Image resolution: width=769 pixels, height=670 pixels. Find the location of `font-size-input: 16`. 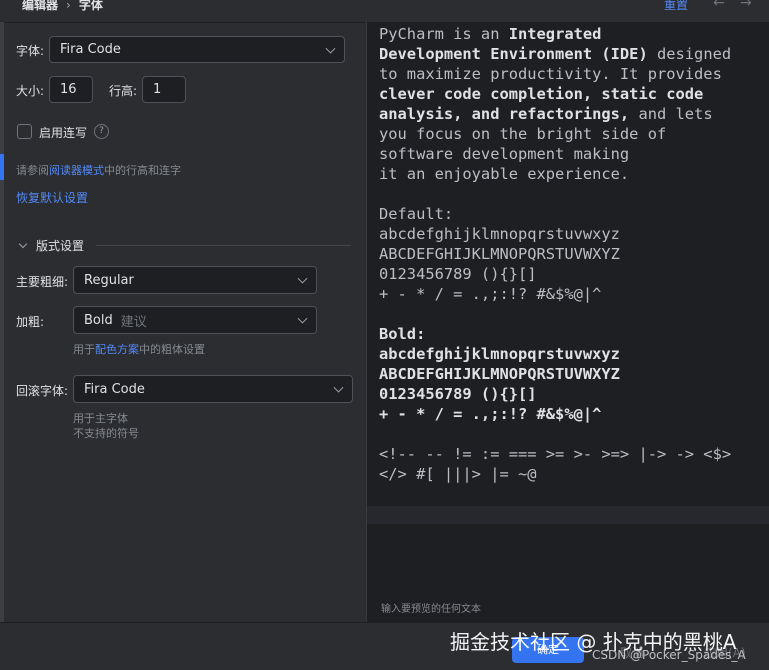

font-size-input: 16 is located at coordinates (71, 89).